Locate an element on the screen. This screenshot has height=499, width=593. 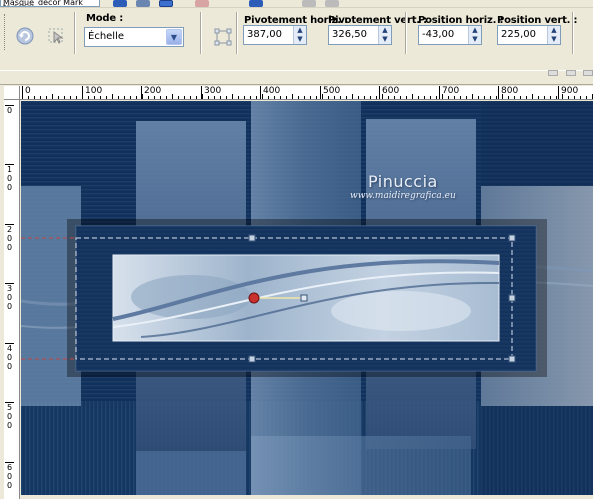
play-icon is located at coordinates (120, 3).